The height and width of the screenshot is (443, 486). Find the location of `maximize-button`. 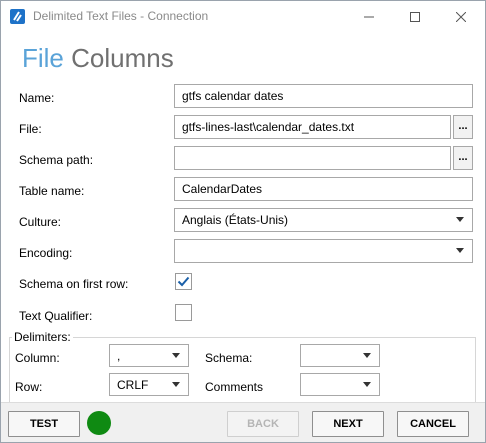

maximize-button is located at coordinates (415, 16).